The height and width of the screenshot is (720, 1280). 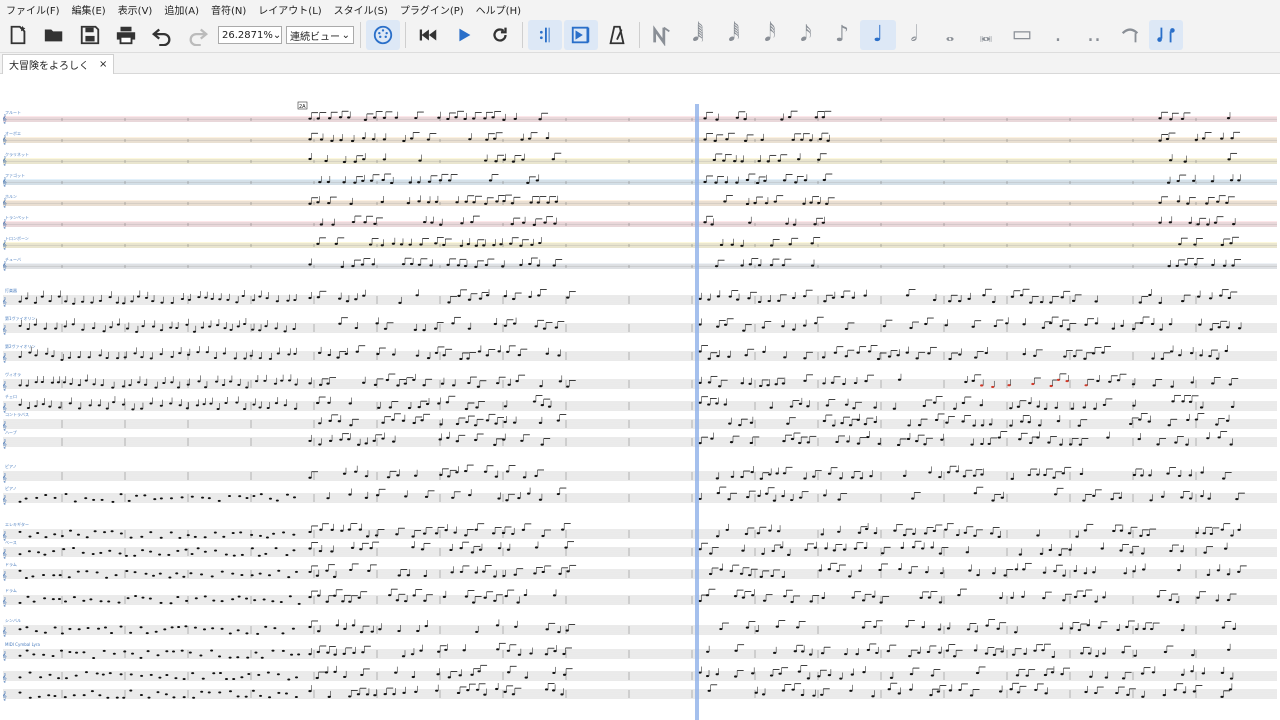 I want to click on metronome-button, so click(x=617, y=35).